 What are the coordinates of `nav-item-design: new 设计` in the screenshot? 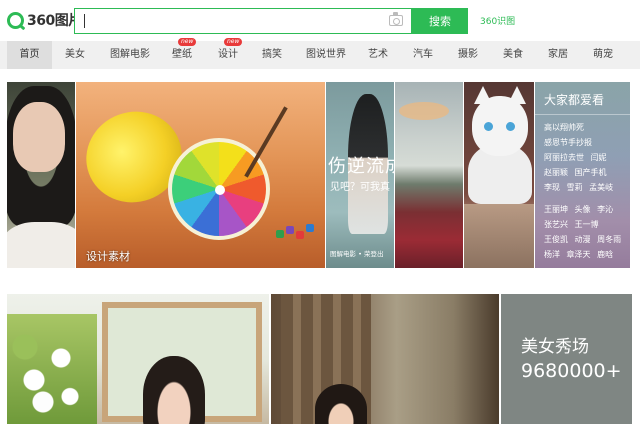 It's located at (228, 53).